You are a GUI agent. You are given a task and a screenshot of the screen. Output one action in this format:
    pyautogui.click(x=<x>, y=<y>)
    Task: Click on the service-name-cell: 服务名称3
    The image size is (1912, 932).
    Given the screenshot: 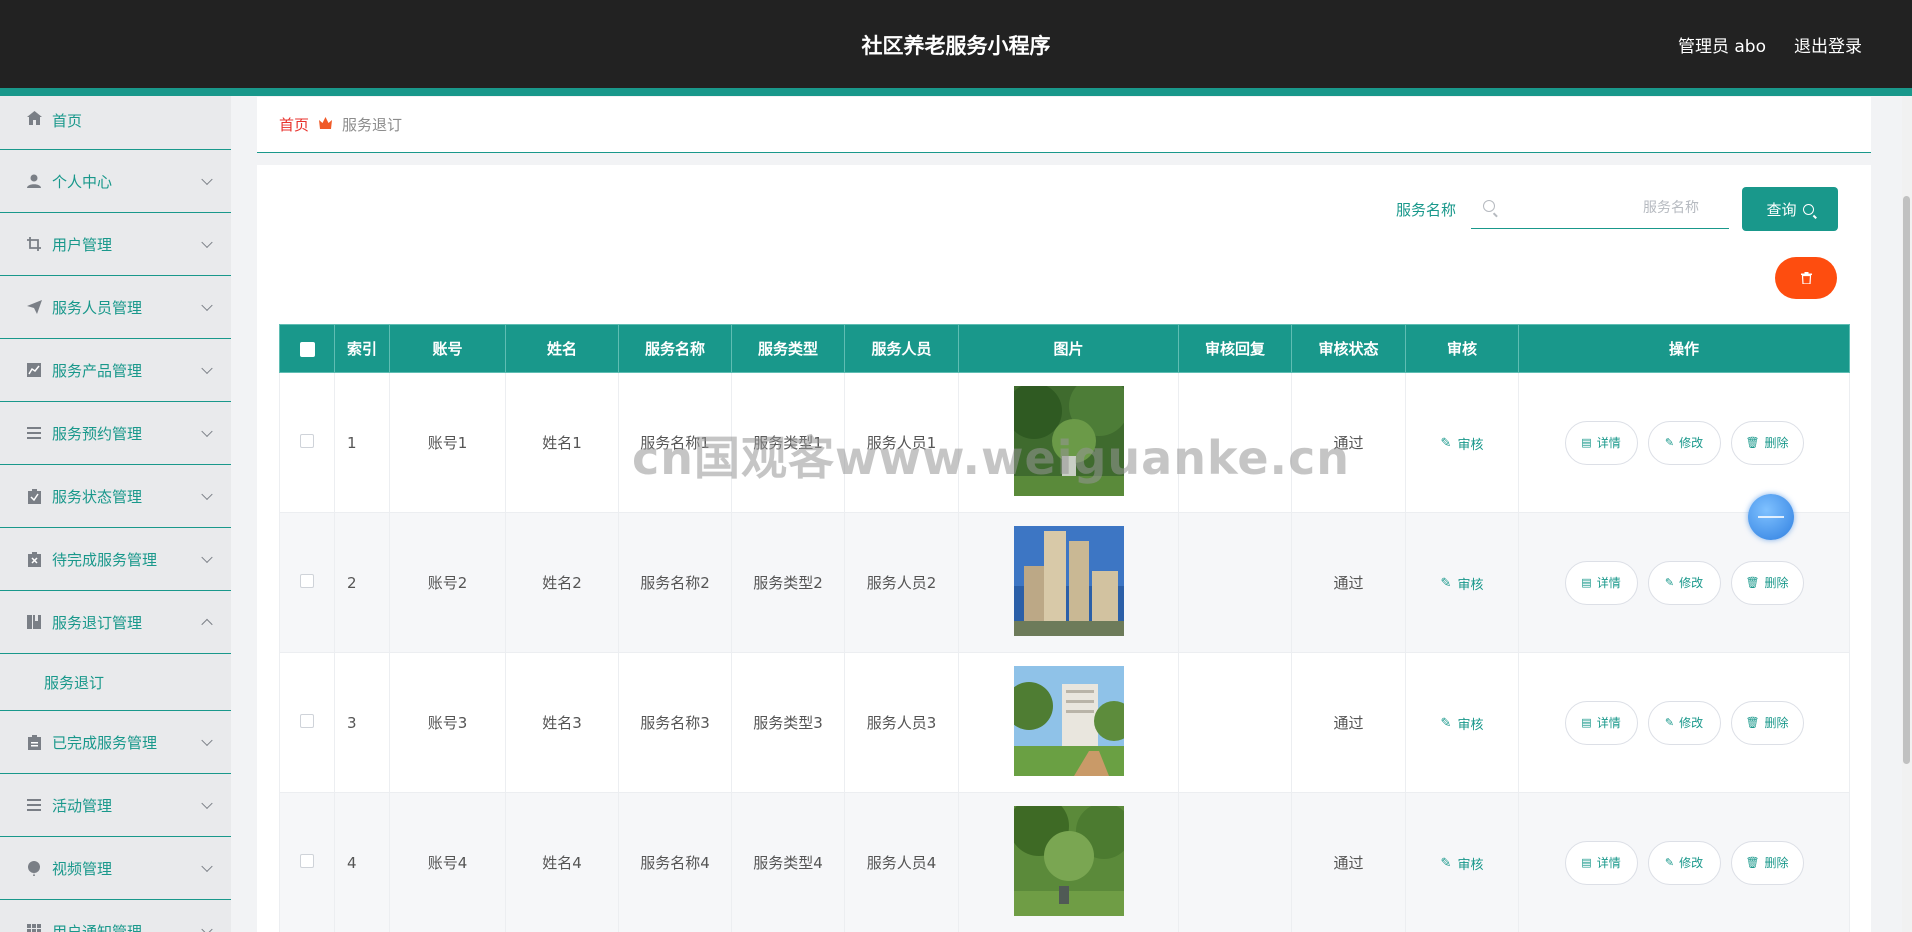 What is the action you would take?
    pyautogui.click(x=675, y=722)
    